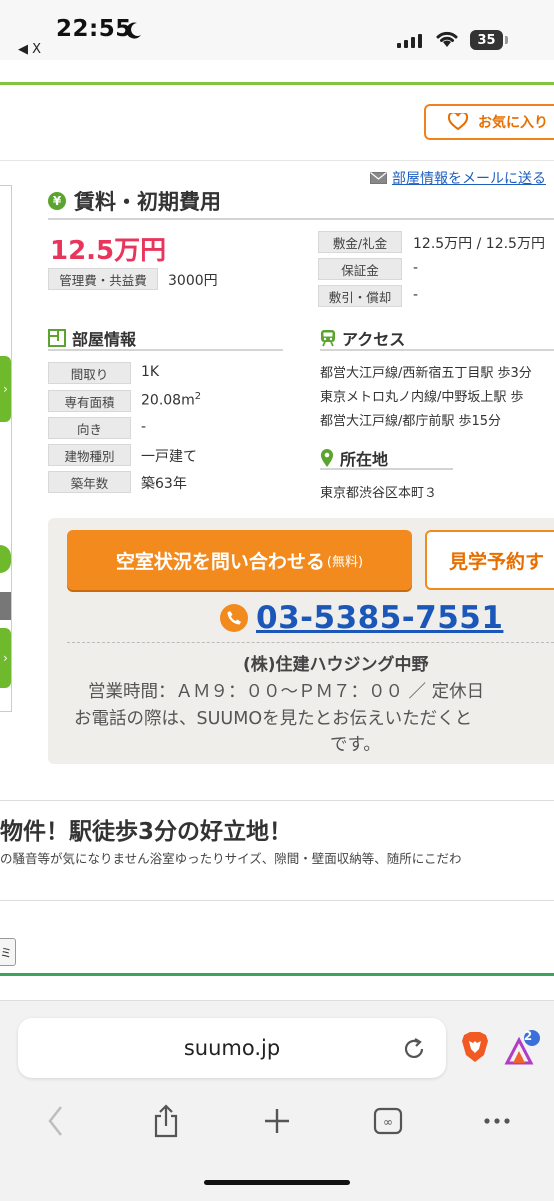  I want to click on section-divider, so click(277, 800).